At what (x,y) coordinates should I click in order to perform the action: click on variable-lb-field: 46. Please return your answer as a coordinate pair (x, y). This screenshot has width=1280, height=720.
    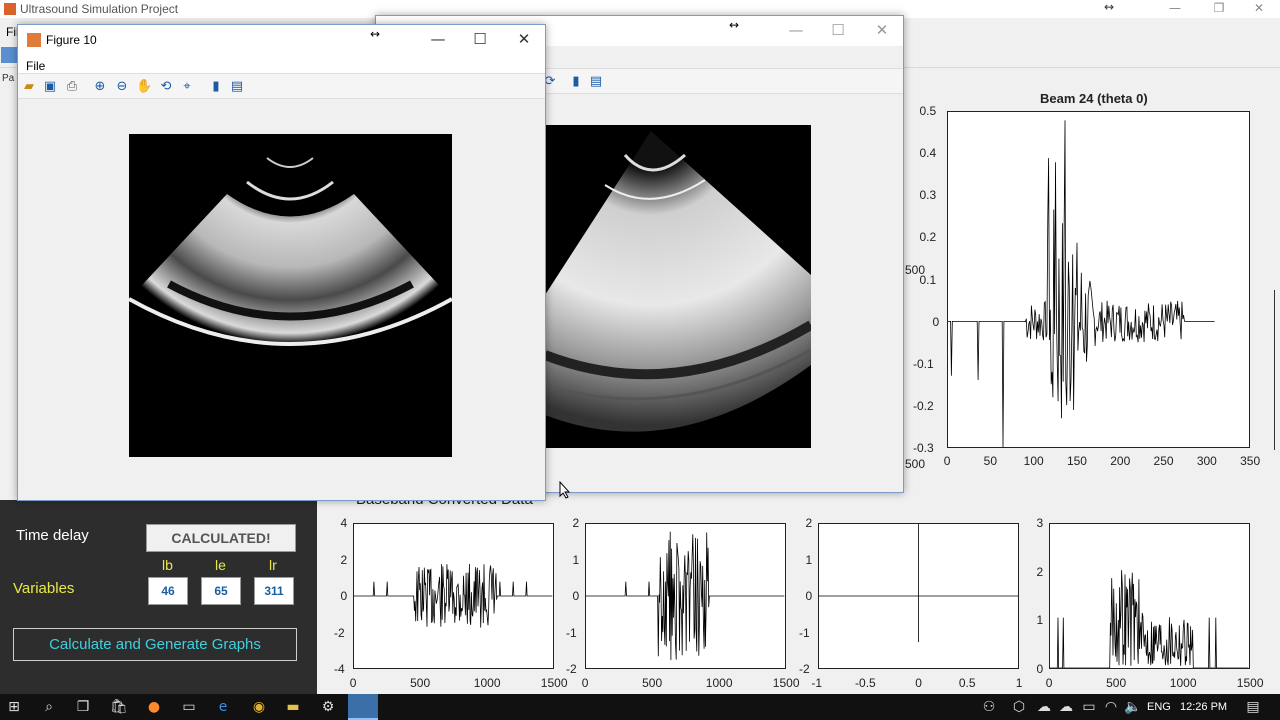
    Looking at the image, I should click on (168, 591).